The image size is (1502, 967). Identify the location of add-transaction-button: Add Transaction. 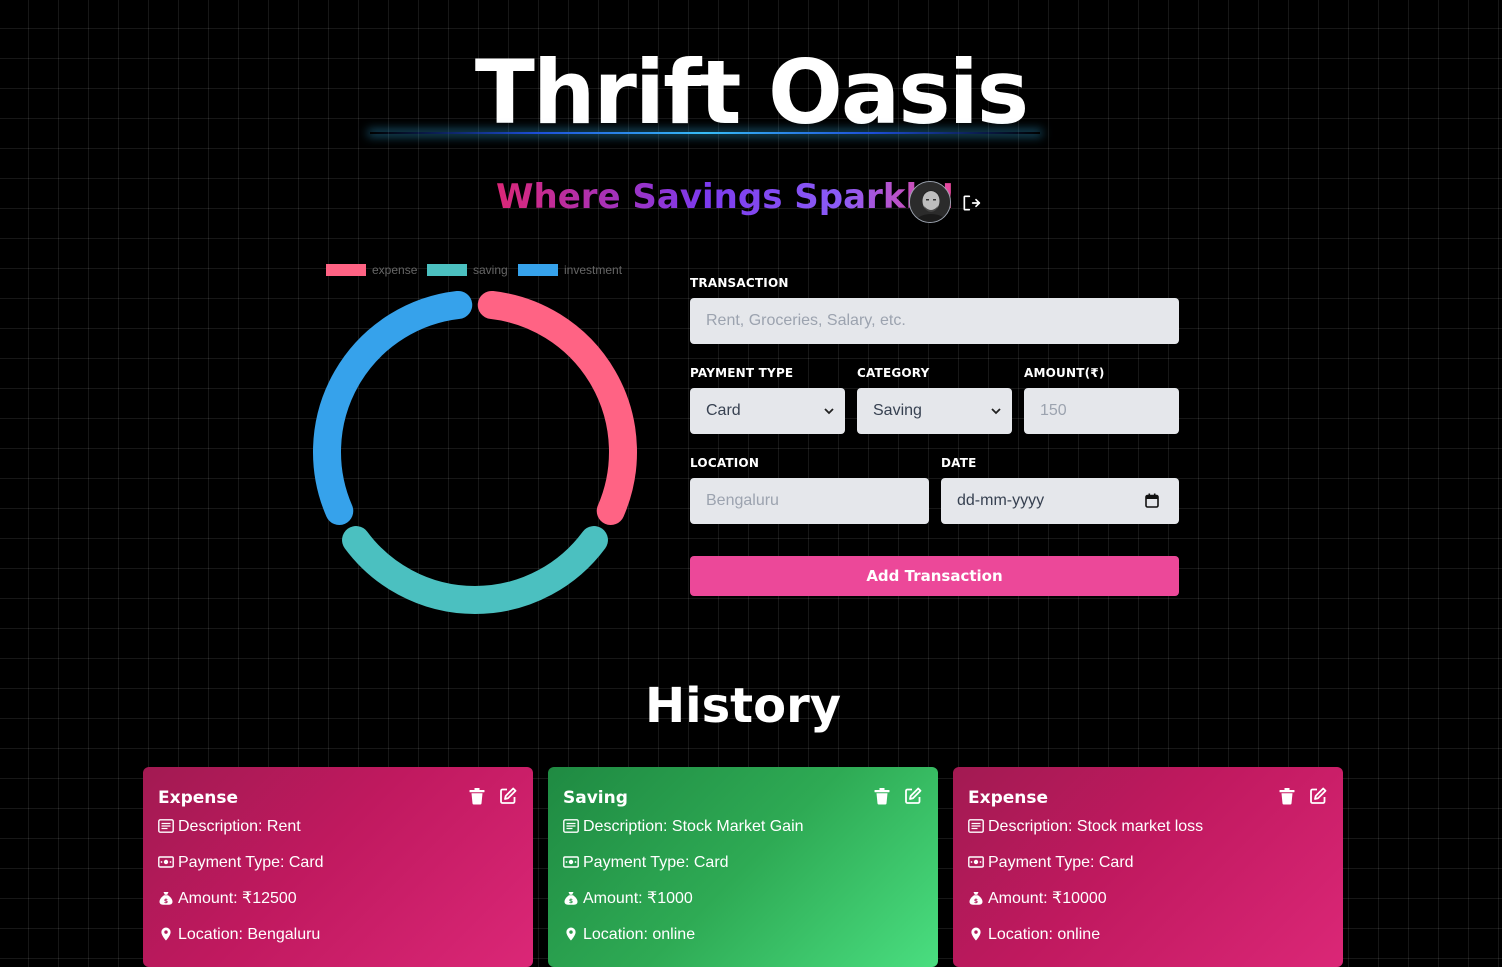
(934, 576).